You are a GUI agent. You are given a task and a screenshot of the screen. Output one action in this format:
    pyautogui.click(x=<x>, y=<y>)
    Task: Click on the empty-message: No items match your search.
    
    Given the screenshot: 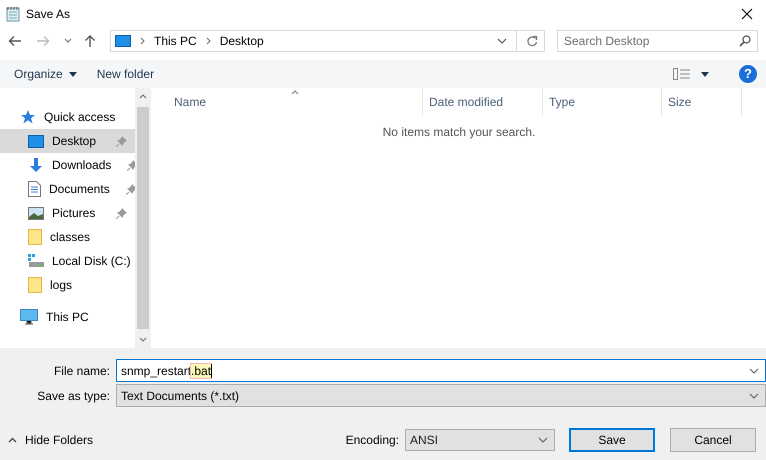 What is the action you would take?
    pyautogui.click(x=459, y=132)
    